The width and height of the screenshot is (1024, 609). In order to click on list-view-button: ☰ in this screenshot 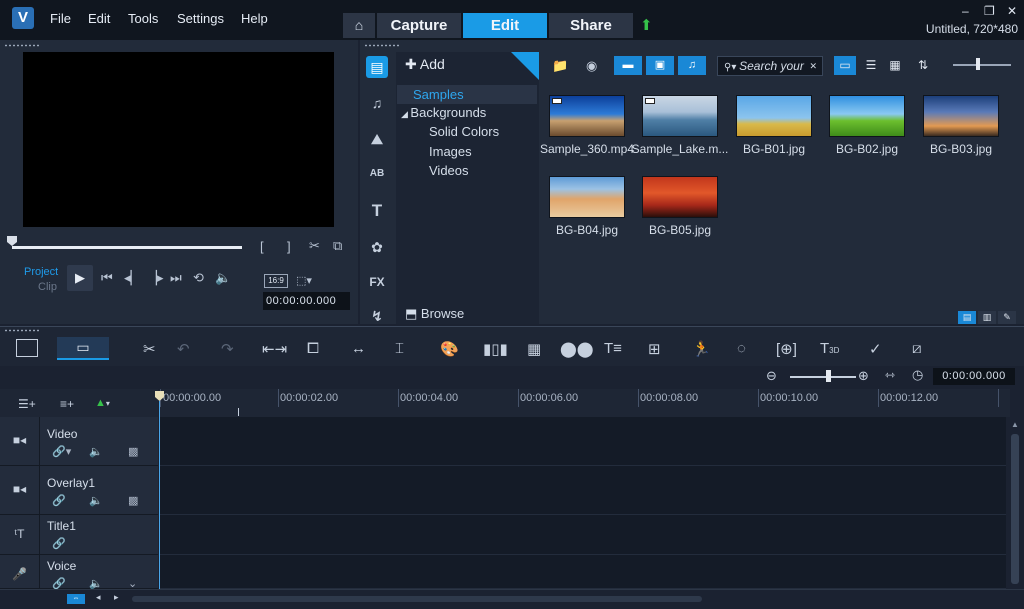, I will do `click(871, 65)`.